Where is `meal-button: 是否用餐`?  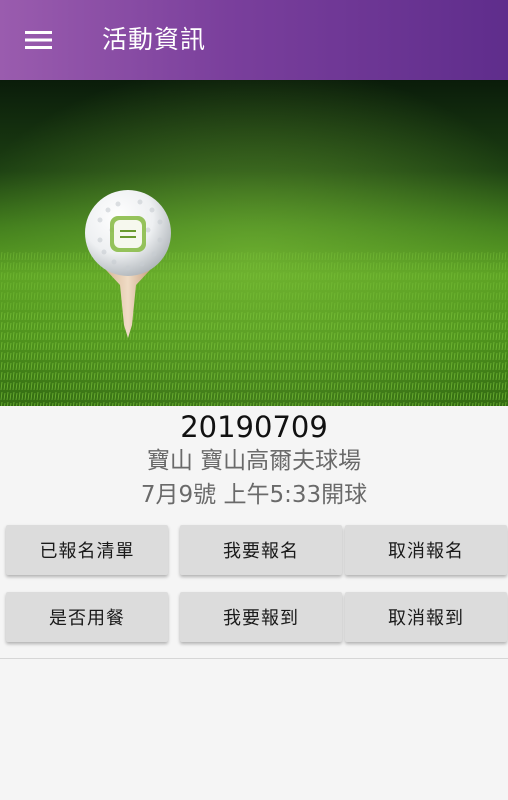
meal-button: 是否用餐 is located at coordinates (87, 617).